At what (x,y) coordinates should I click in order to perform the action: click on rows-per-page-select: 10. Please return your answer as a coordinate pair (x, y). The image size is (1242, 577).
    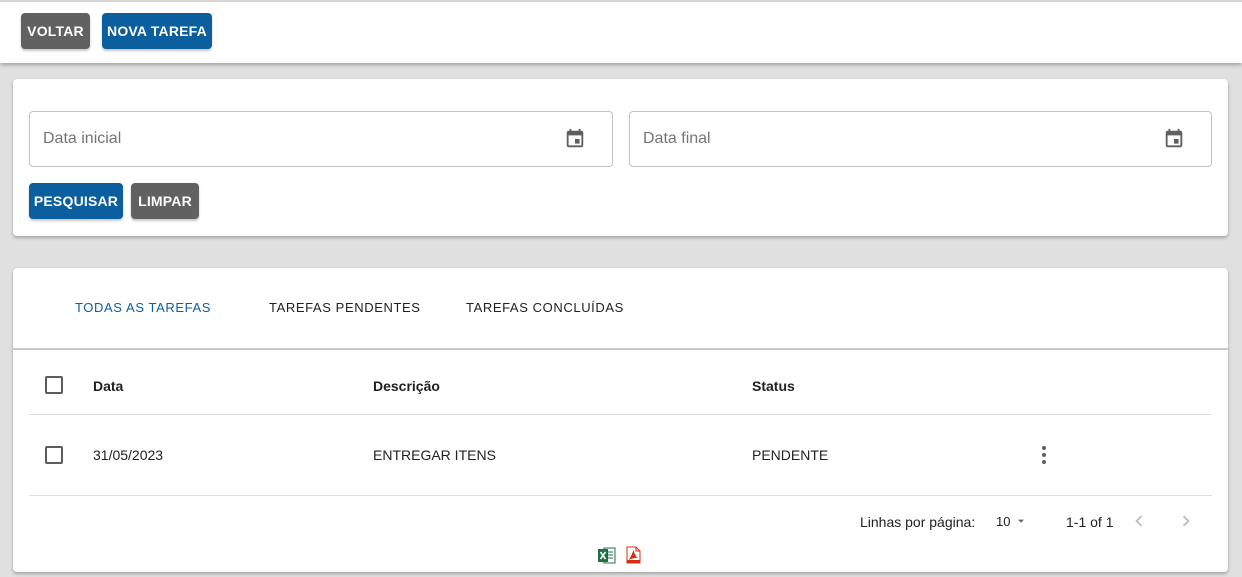
    Looking at the image, I should click on (1014, 522).